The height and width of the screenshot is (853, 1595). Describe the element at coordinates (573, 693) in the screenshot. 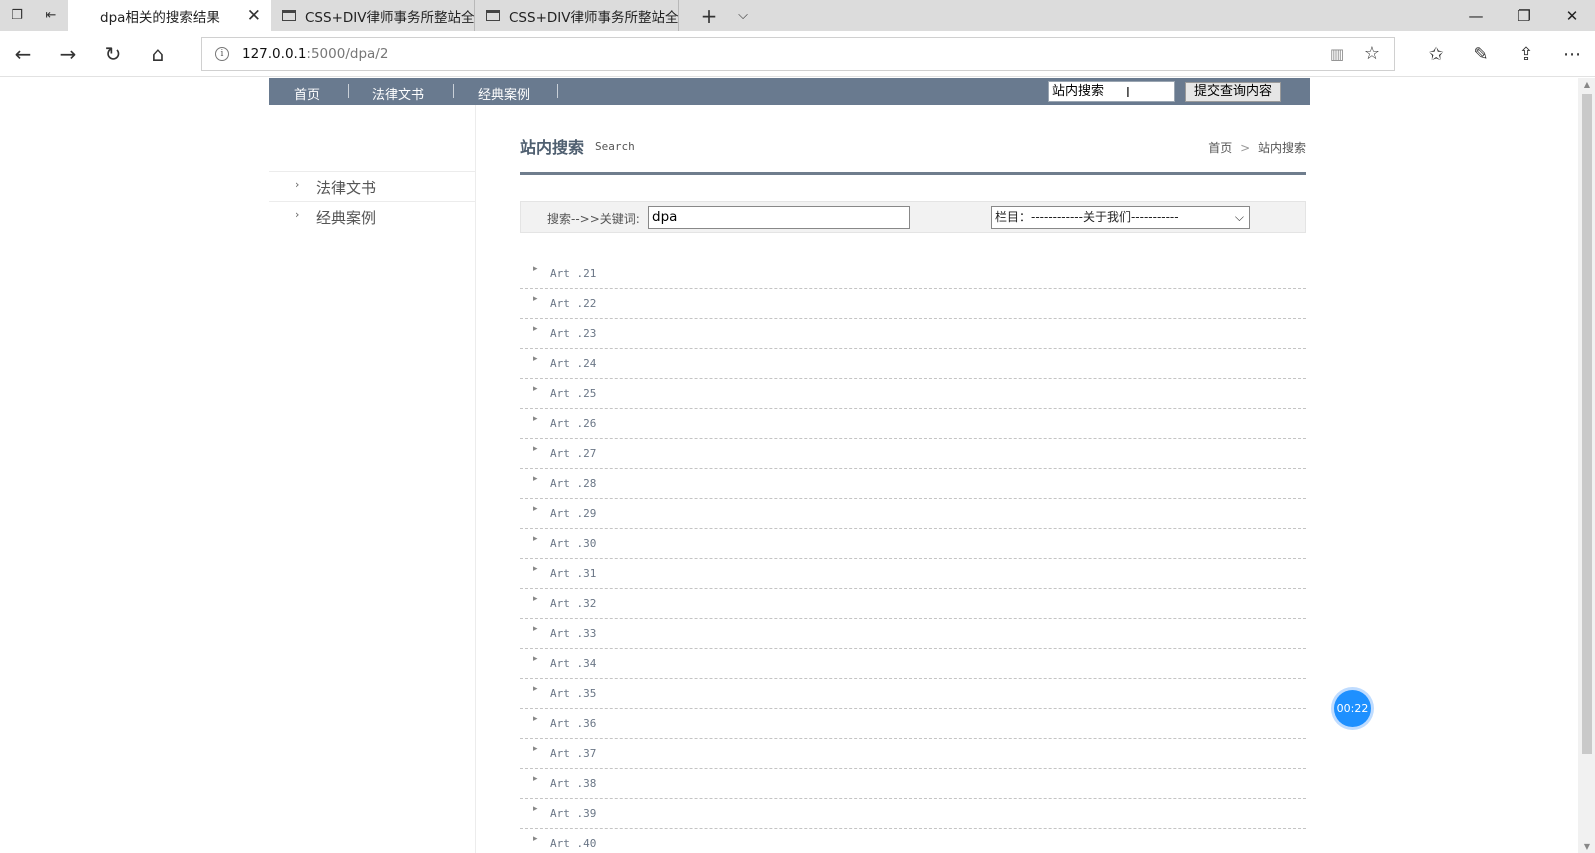

I see `article-link: Art .35` at that location.